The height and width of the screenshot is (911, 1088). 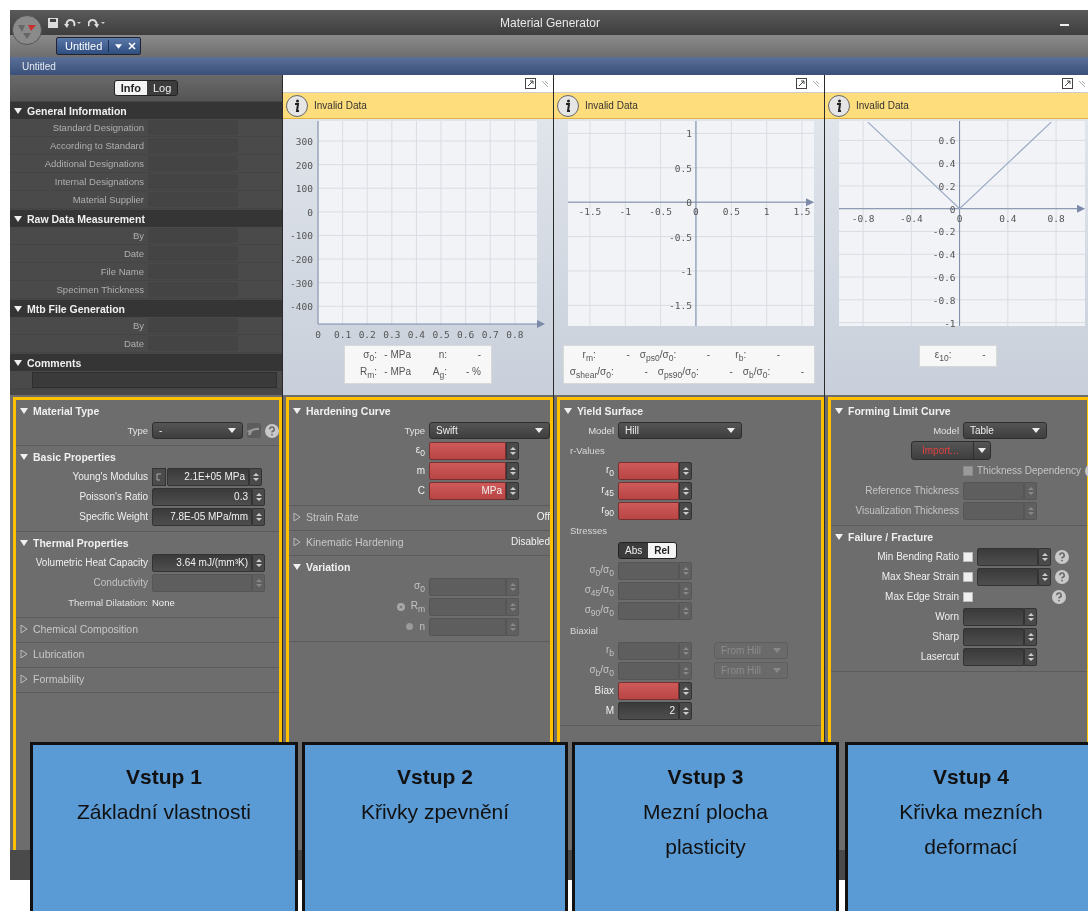 What do you see at coordinates (420, 450) in the screenshot?
I see `field-label: ε$_{0}$` at bounding box center [420, 450].